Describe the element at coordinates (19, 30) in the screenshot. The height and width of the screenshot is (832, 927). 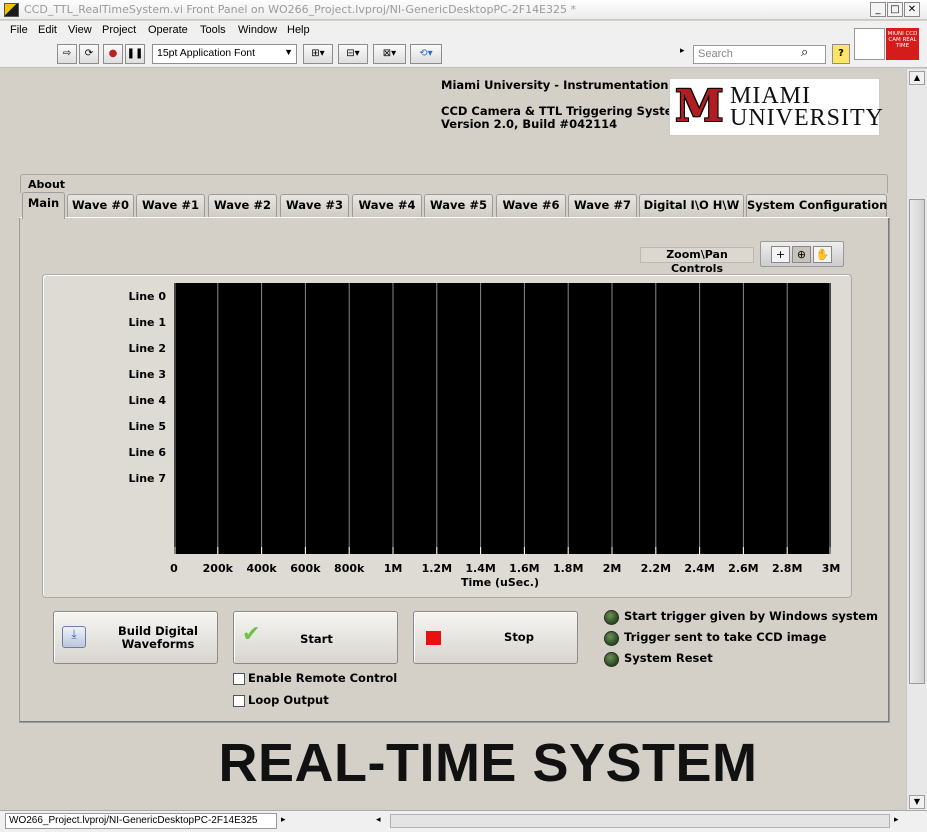
I see `menu-file: File` at that location.